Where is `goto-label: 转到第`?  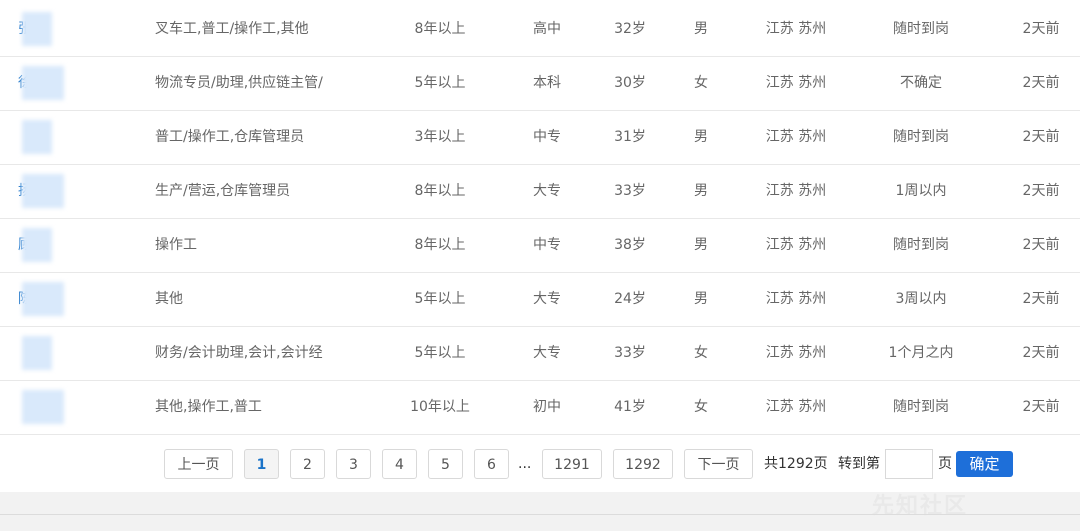
goto-label: 转到第 is located at coordinates (859, 464).